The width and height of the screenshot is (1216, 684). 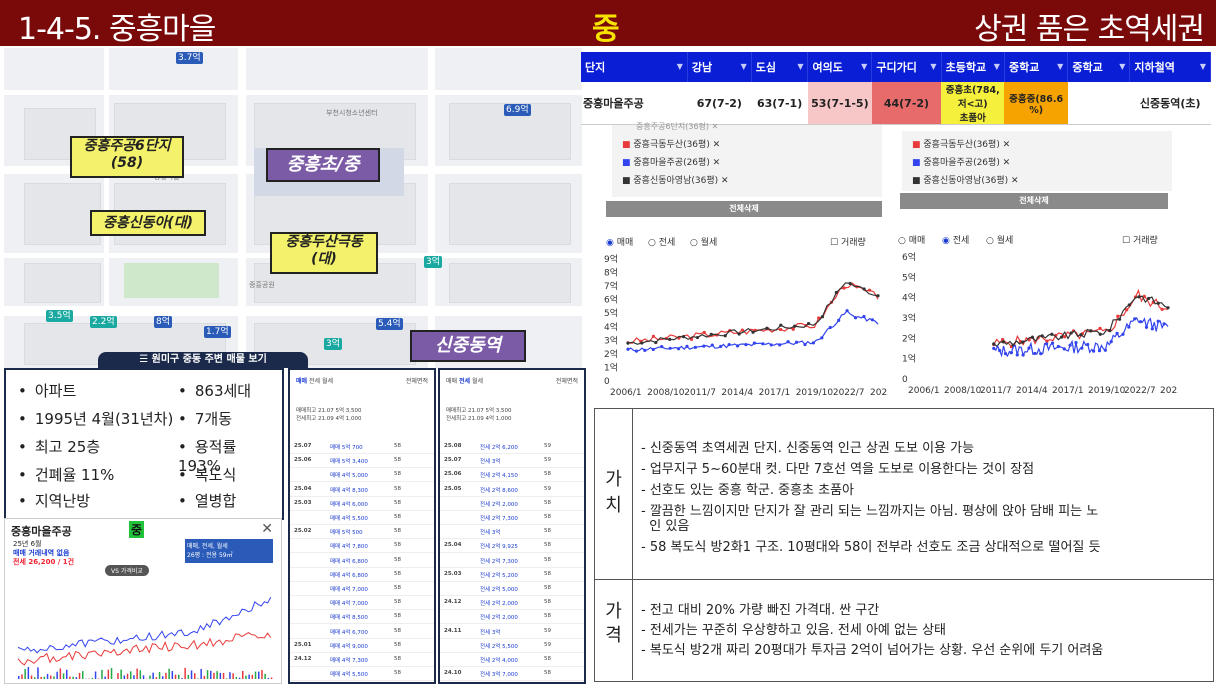 I want to click on table-row: 25.04 전세 2억 9,925 58, so click(x=512, y=546).